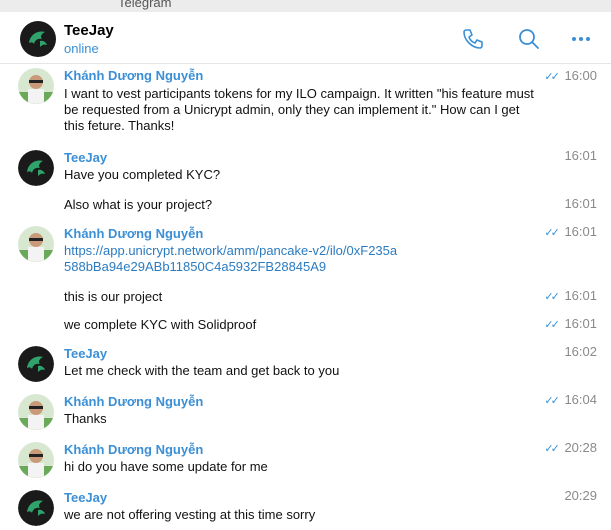 Image resolution: width=611 pixels, height=530 pixels. I want to click on message-time: ✓✓ 16:04, so click(570, 399).